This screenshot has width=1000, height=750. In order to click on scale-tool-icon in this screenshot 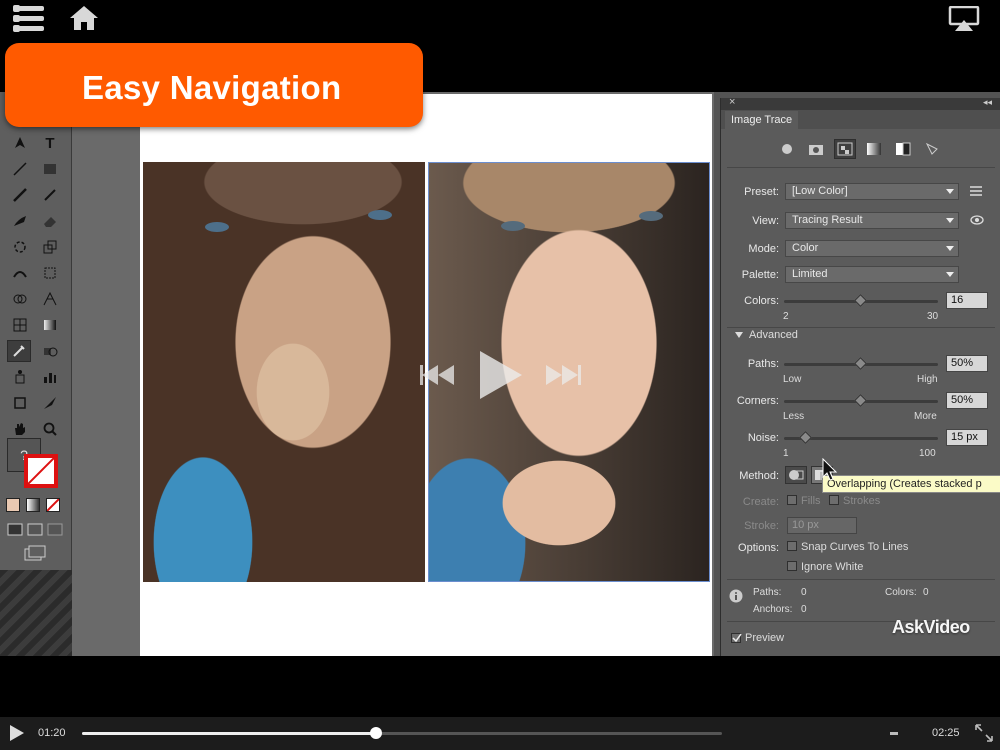, I will do `click(50, 247)`.